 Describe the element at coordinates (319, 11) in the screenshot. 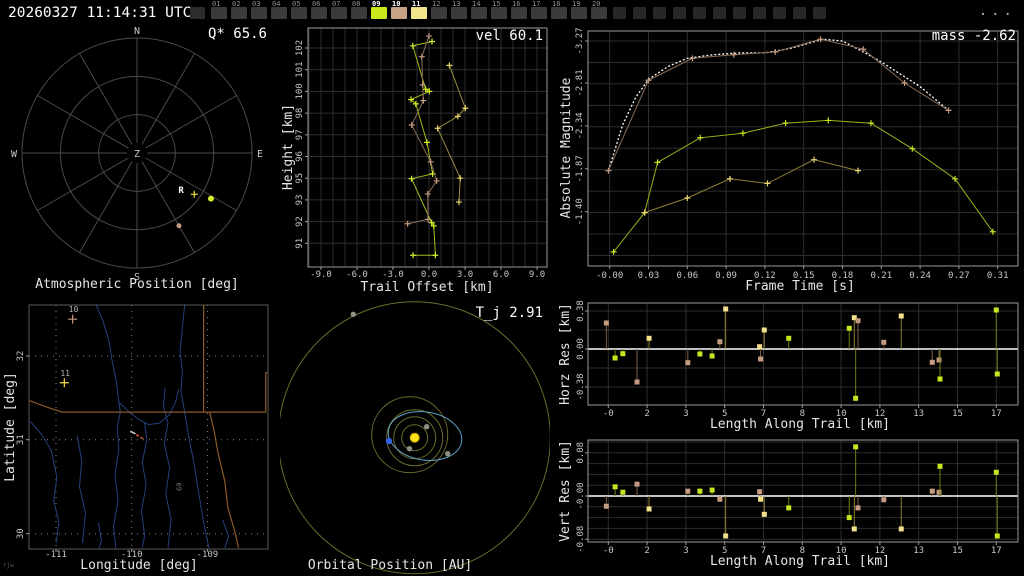

I see `frame-box-06: 06` at that location.